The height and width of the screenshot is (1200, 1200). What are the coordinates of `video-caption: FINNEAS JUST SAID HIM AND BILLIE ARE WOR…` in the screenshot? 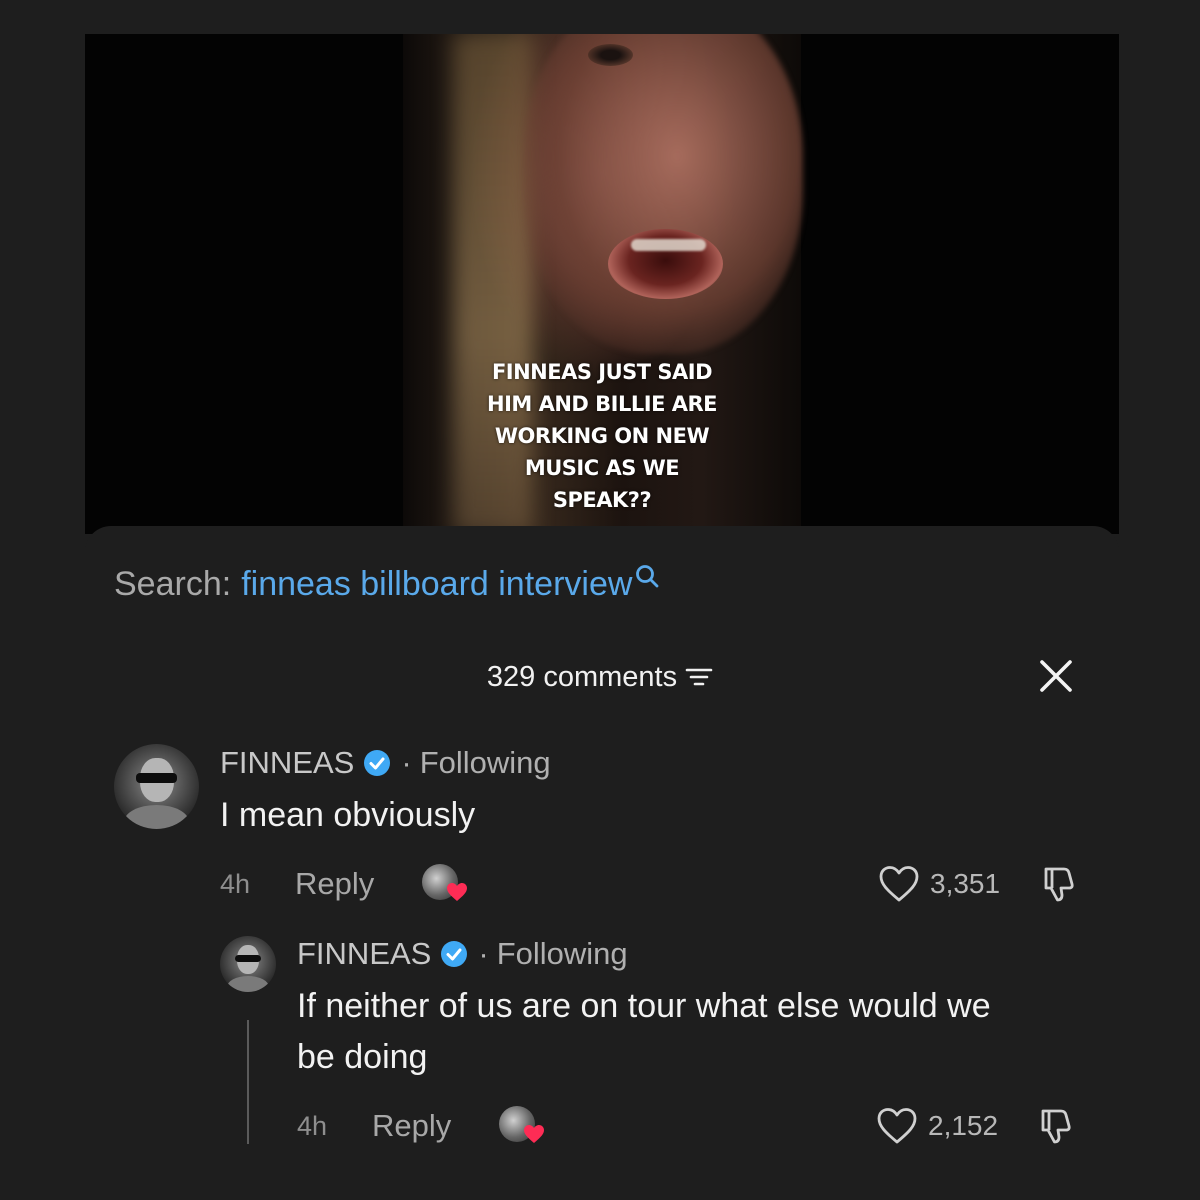 It's located at (602, 436).